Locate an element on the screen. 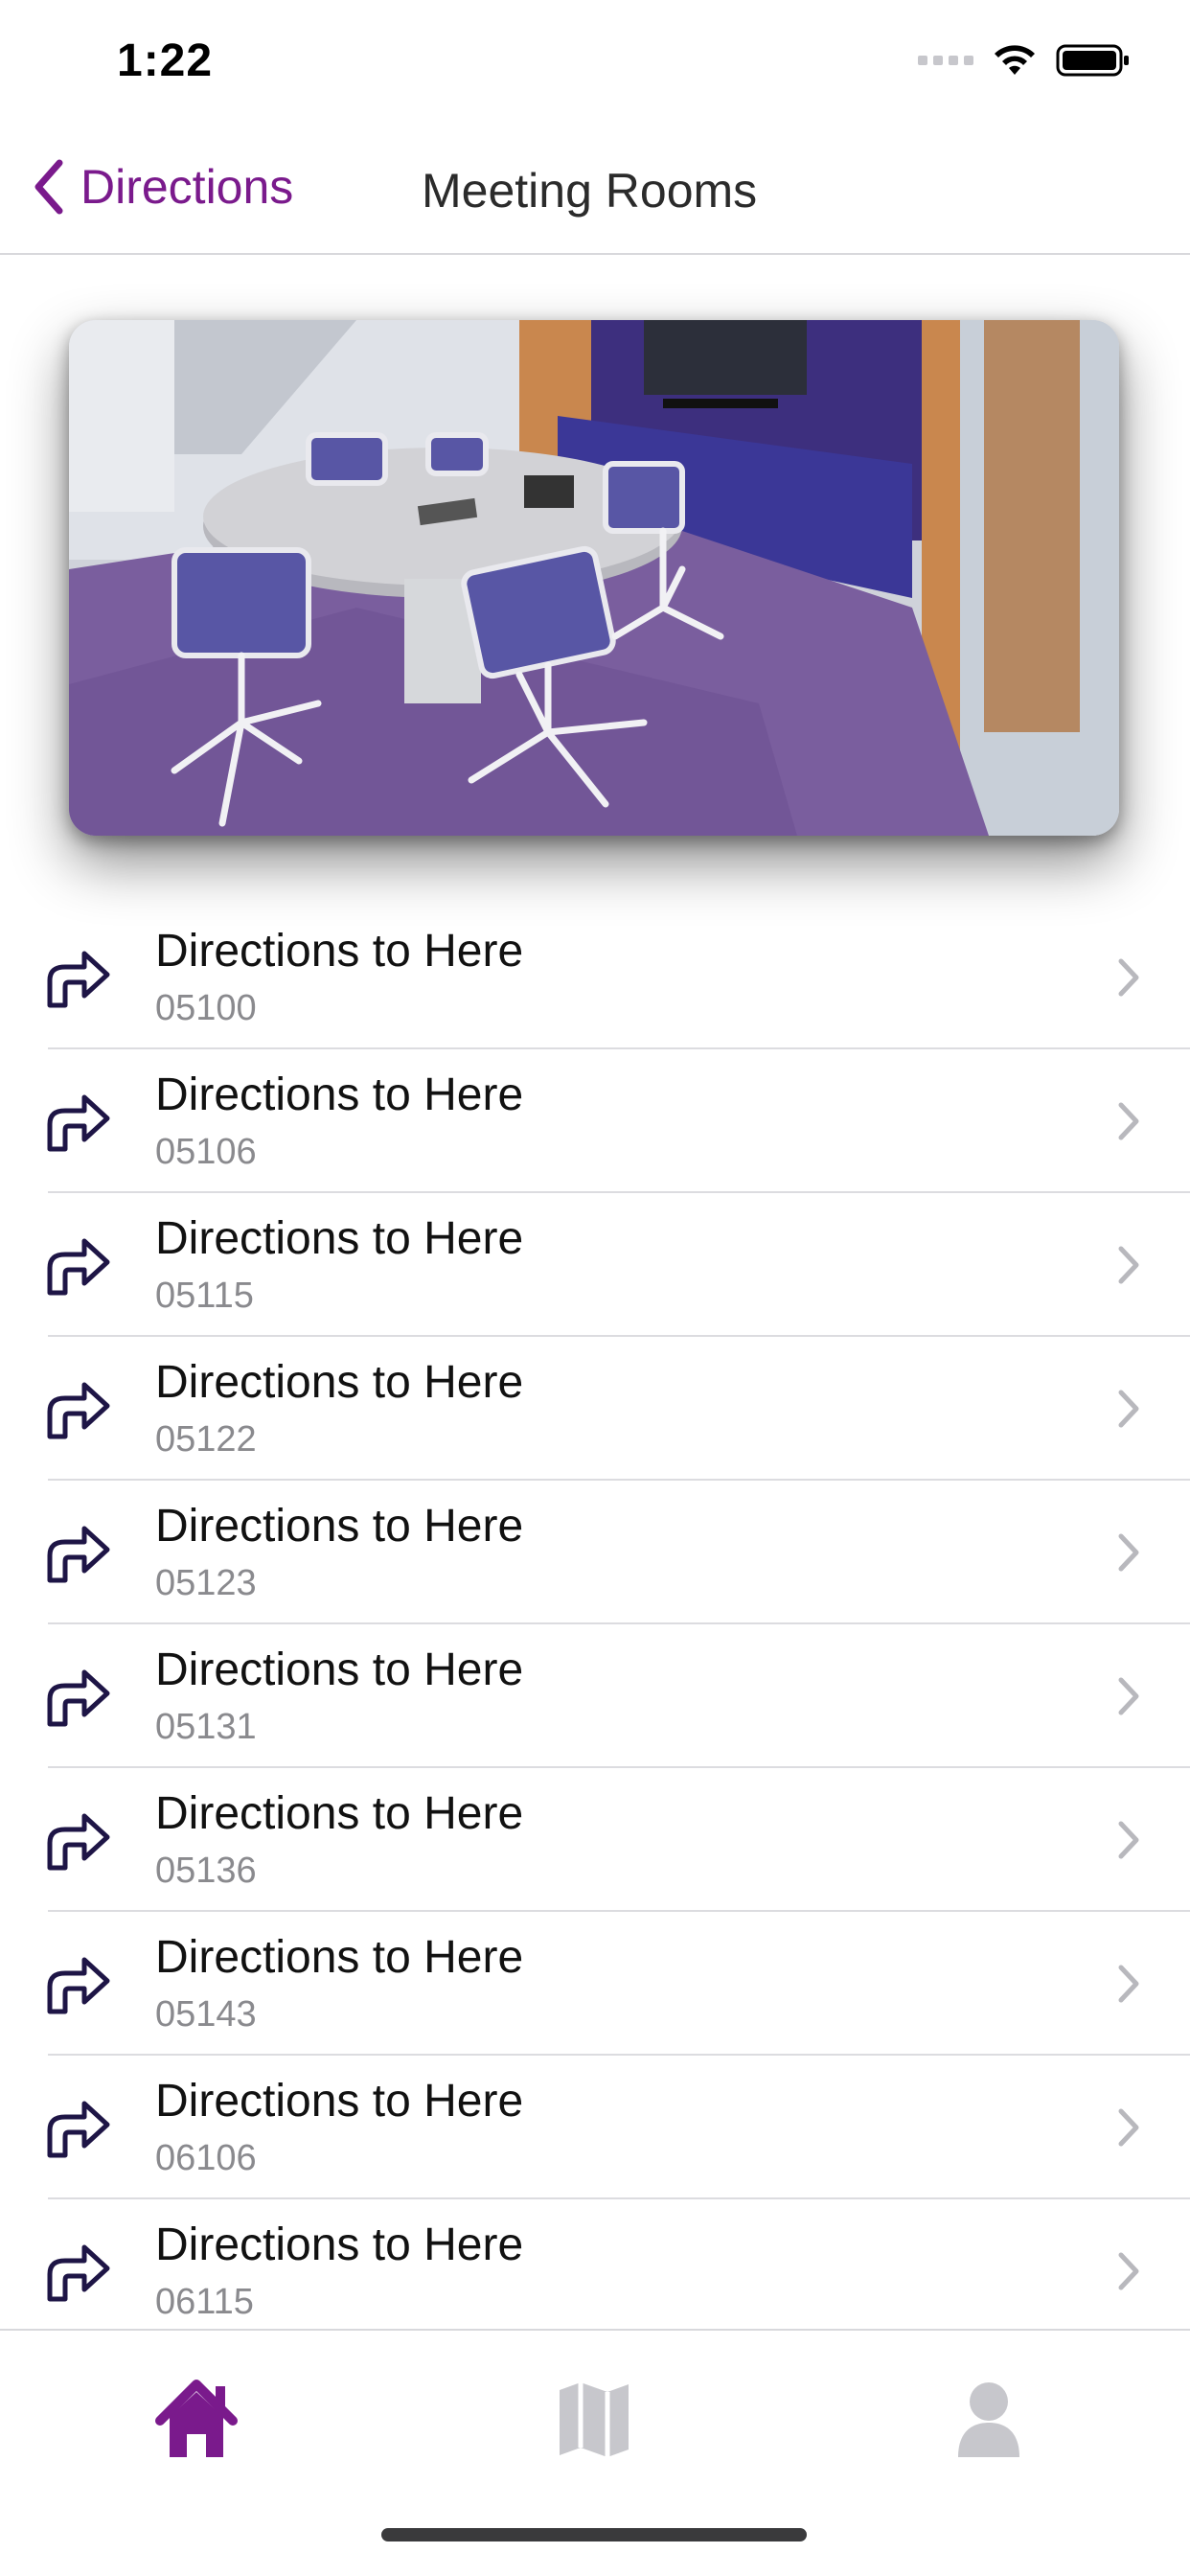  tab-profile is located at coordinates (988, 2418).